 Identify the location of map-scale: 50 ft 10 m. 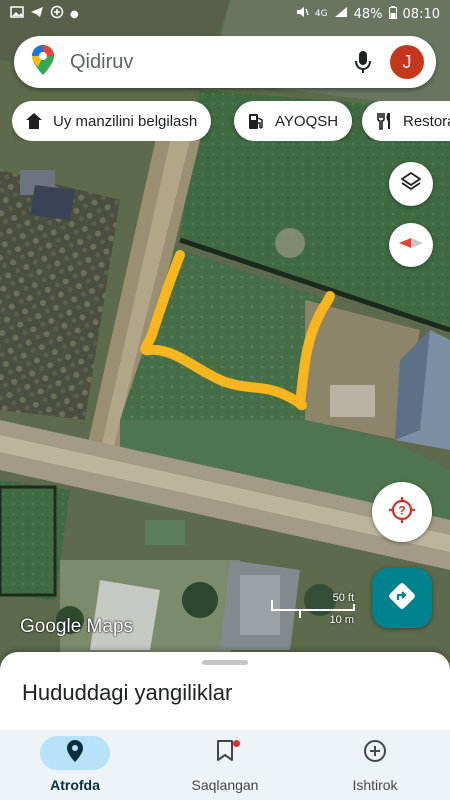
(313, 610).